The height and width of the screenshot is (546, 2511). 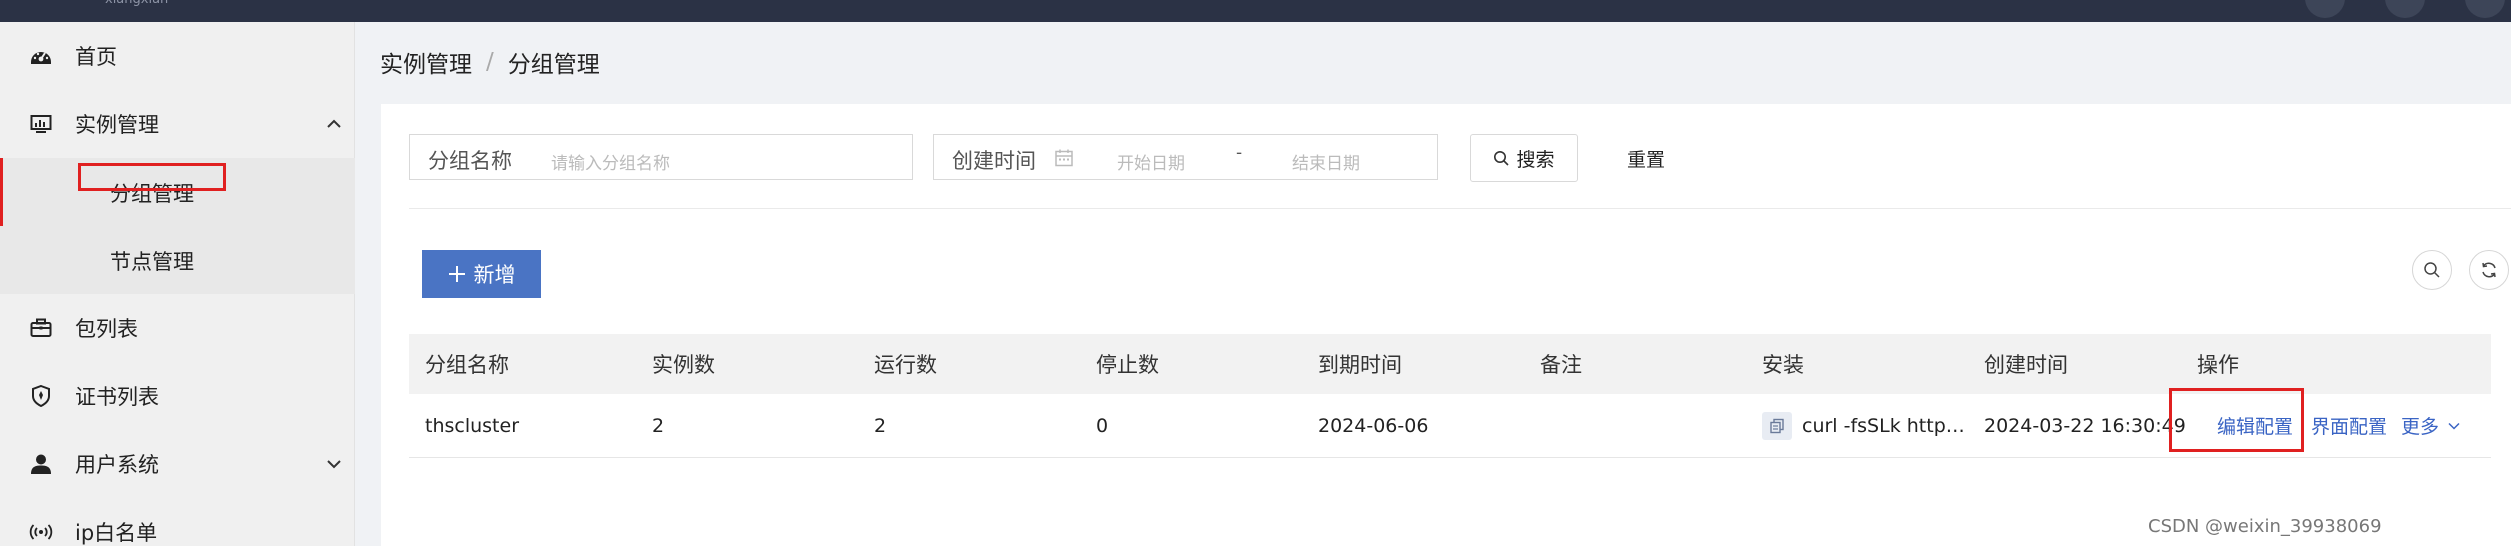 I want to click on start-date-input: 开始日期, so click(x=1151, y=161).